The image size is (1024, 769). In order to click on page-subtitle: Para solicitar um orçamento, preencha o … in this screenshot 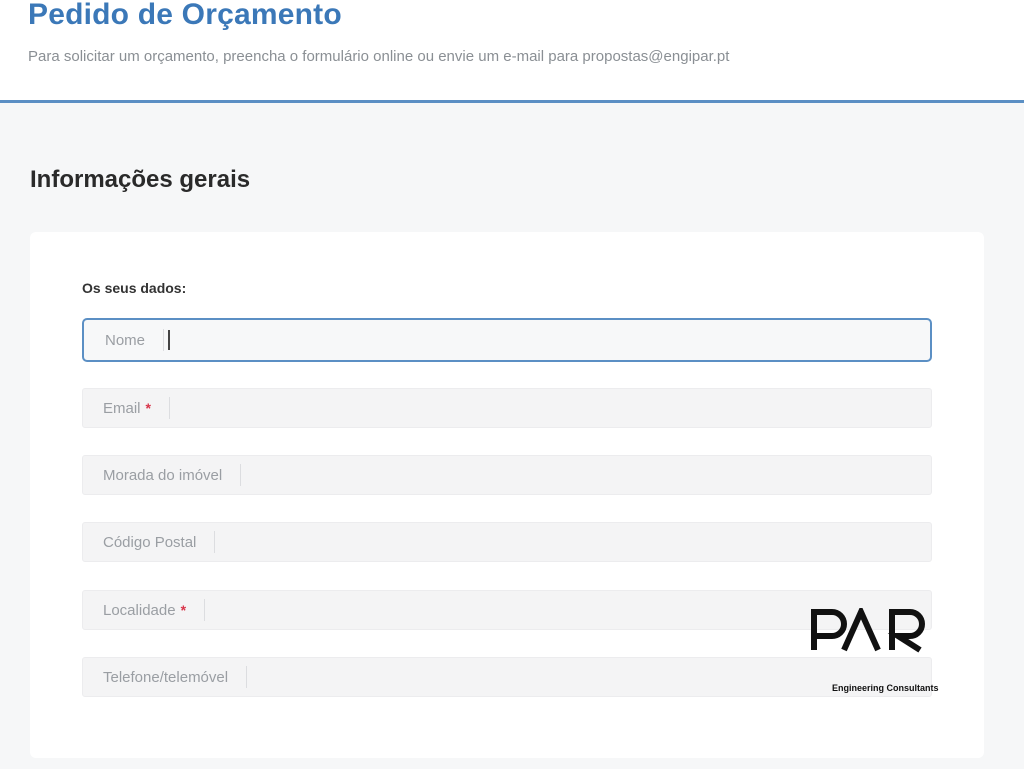, I will do `click(379, 56)`.